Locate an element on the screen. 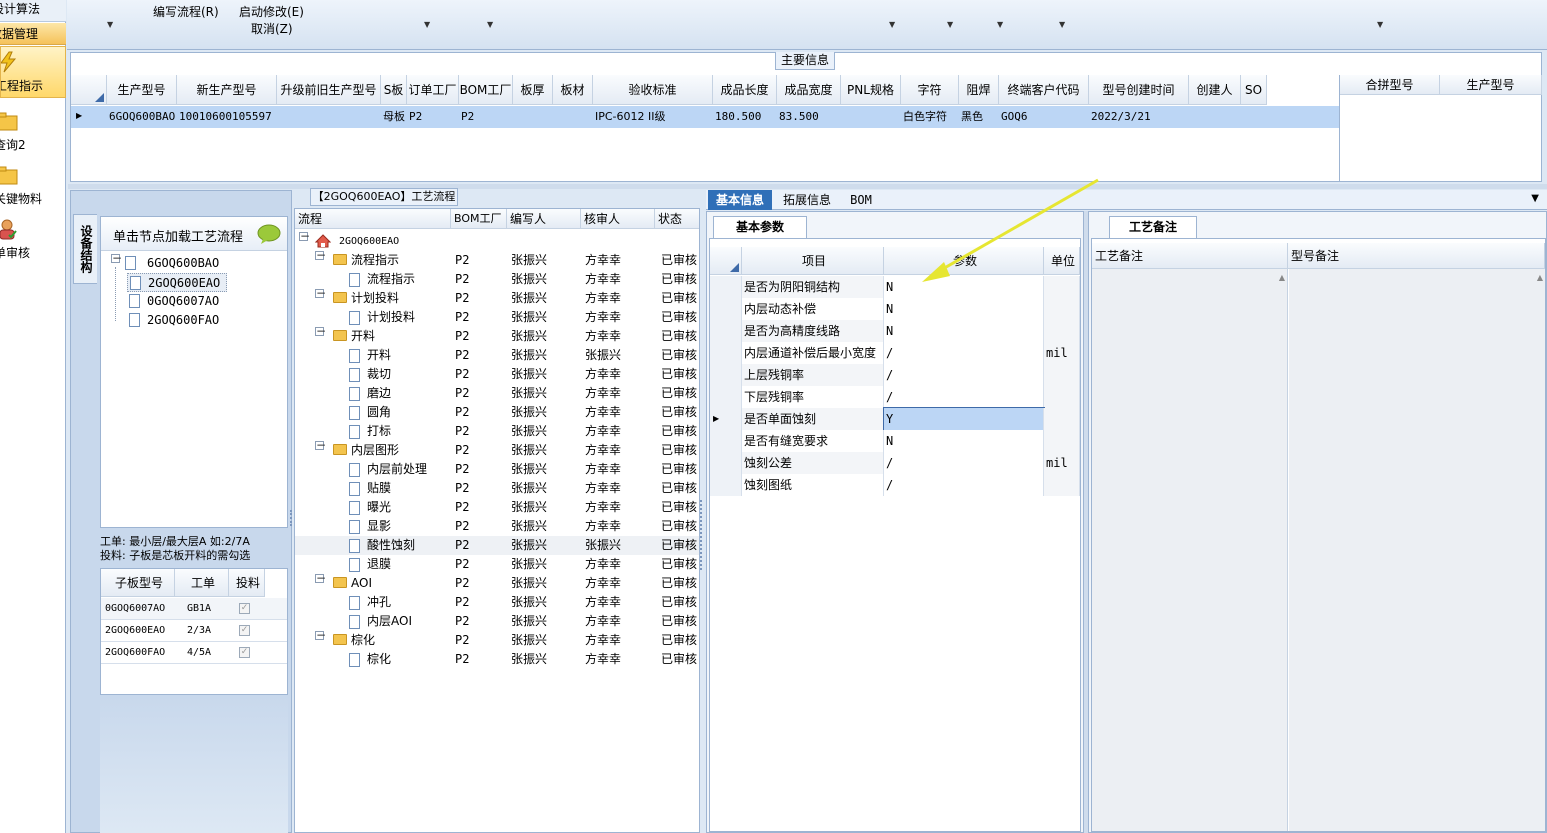 This screenshot has height=833, width=1547. main-cell: GOQ6 is located at coordinates (1044, 117).